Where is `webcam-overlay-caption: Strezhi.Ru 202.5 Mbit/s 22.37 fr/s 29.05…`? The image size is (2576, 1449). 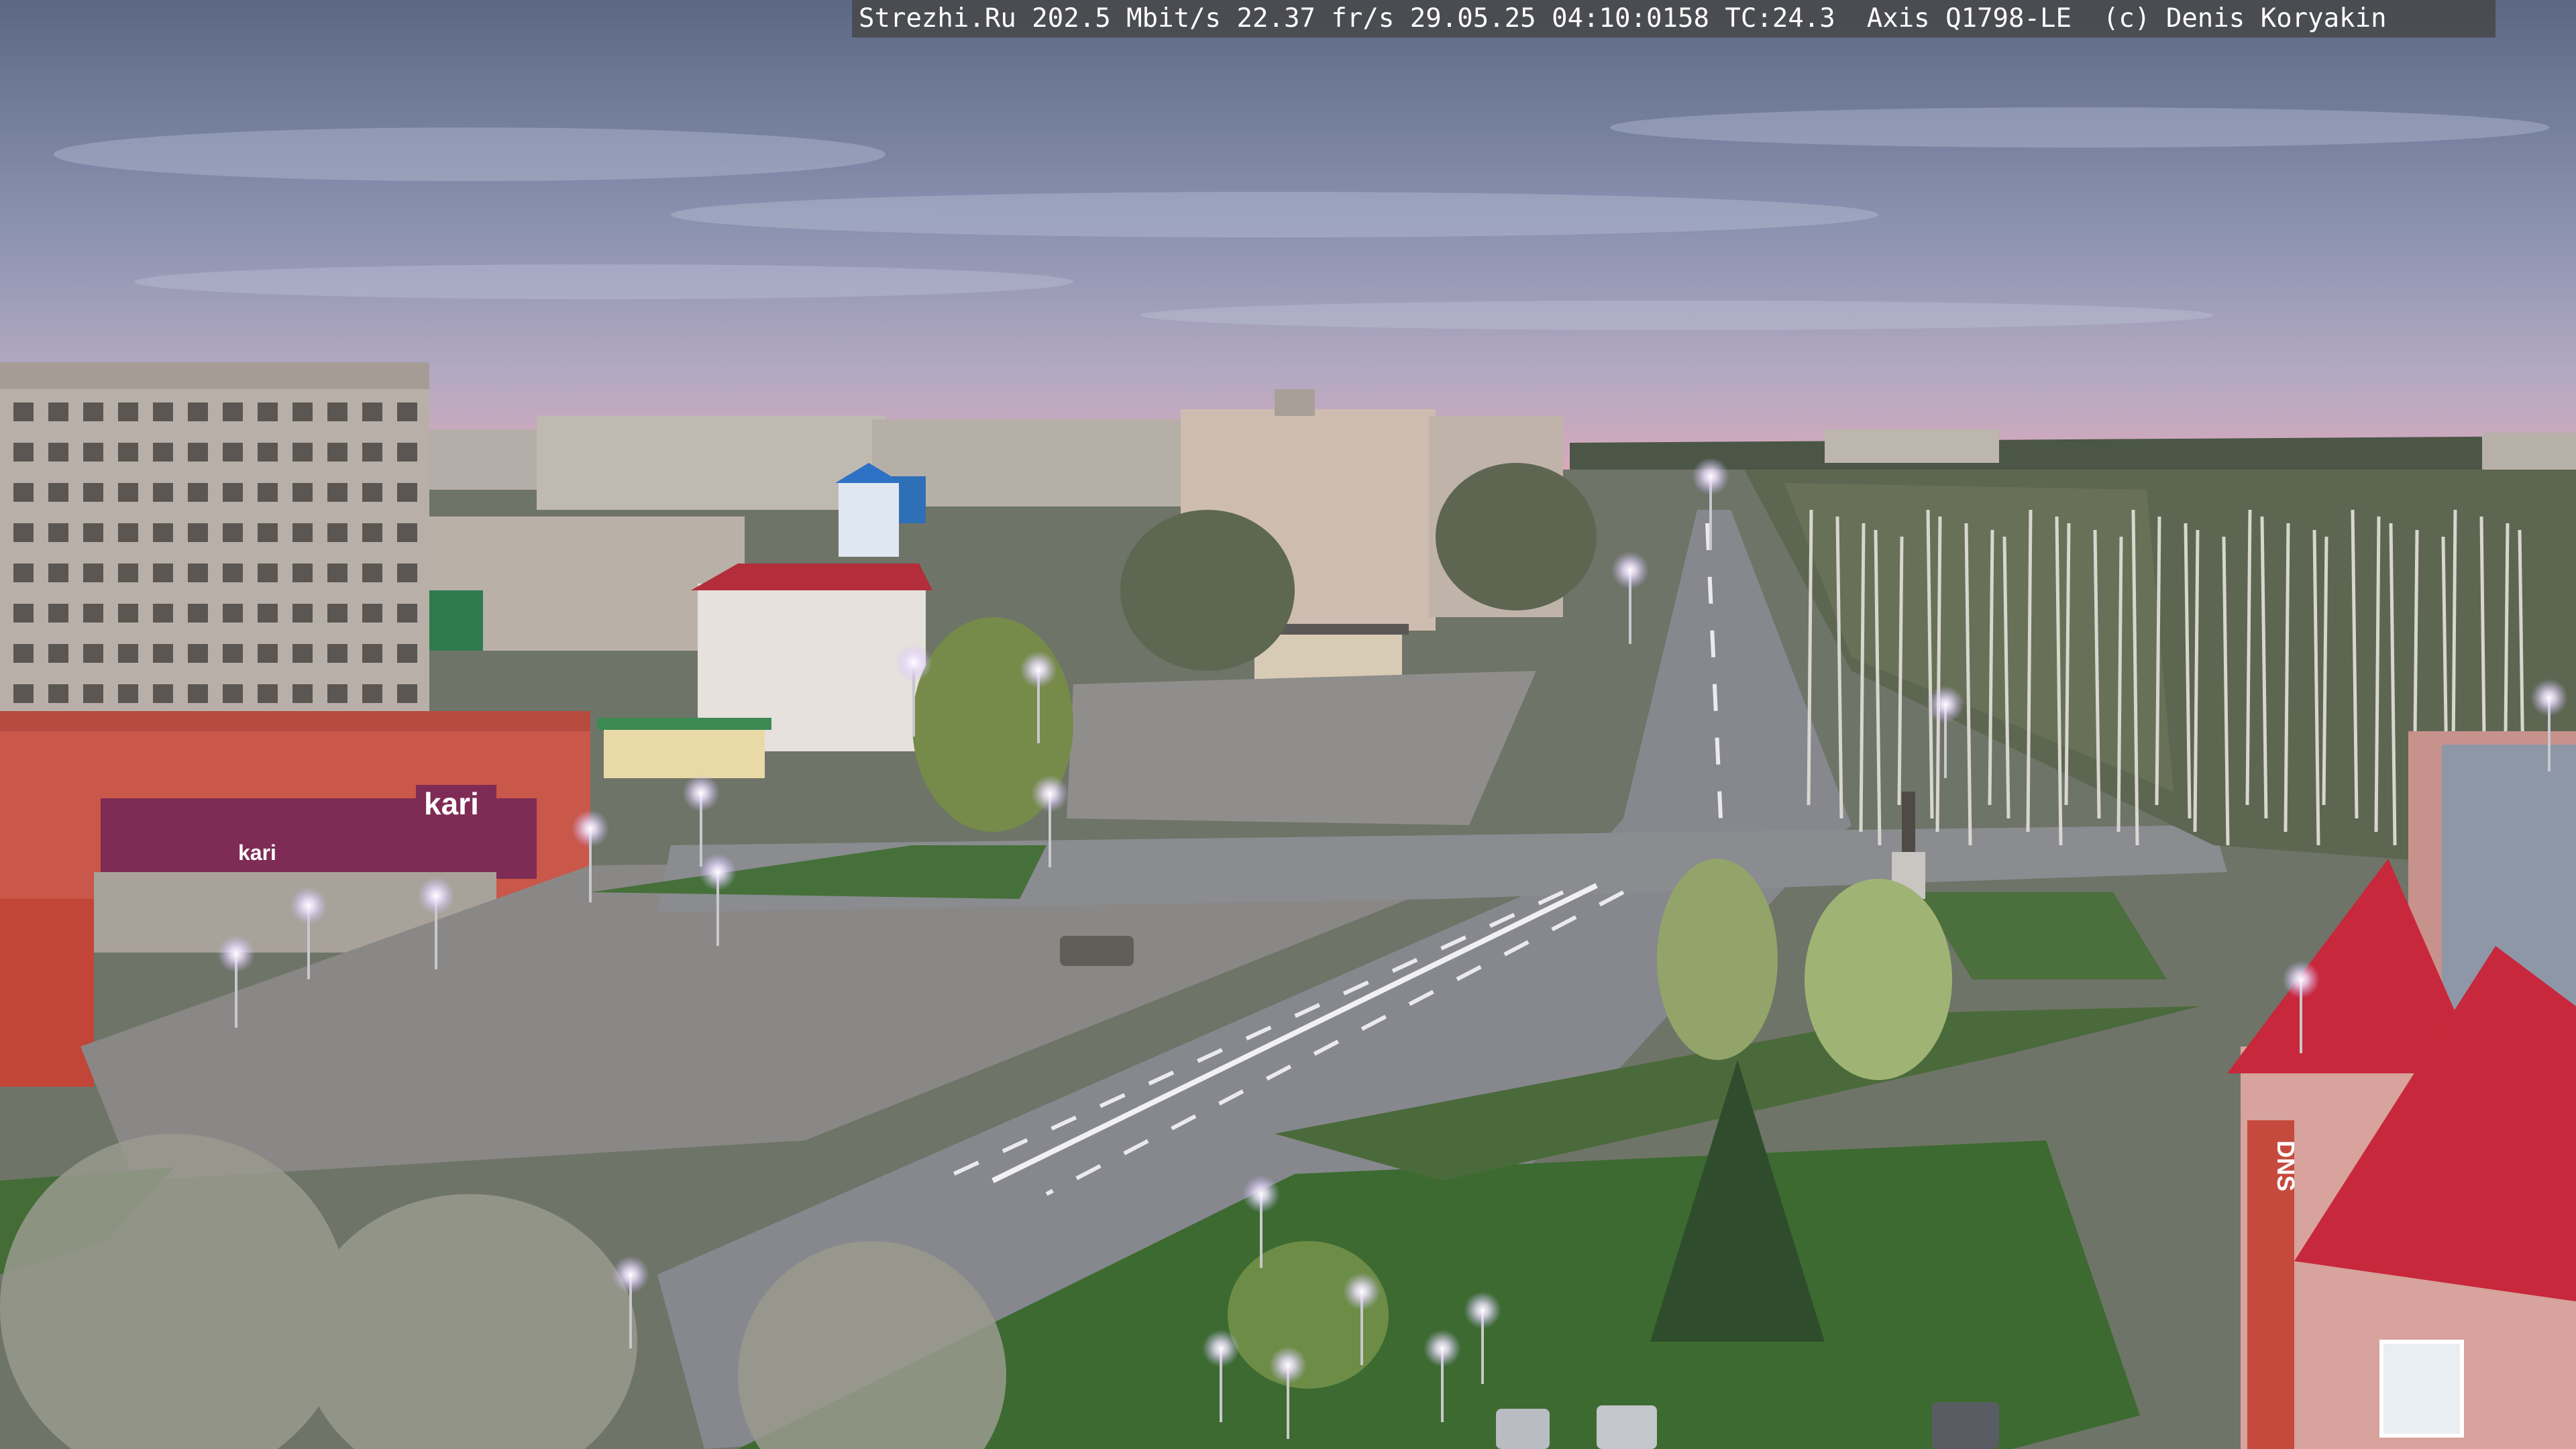 webcam-overlay-caption: Strezhi.Ru 202.5 Mbit/s 22.37 fr/s 29.05… is located at coordinates (1674, 19).